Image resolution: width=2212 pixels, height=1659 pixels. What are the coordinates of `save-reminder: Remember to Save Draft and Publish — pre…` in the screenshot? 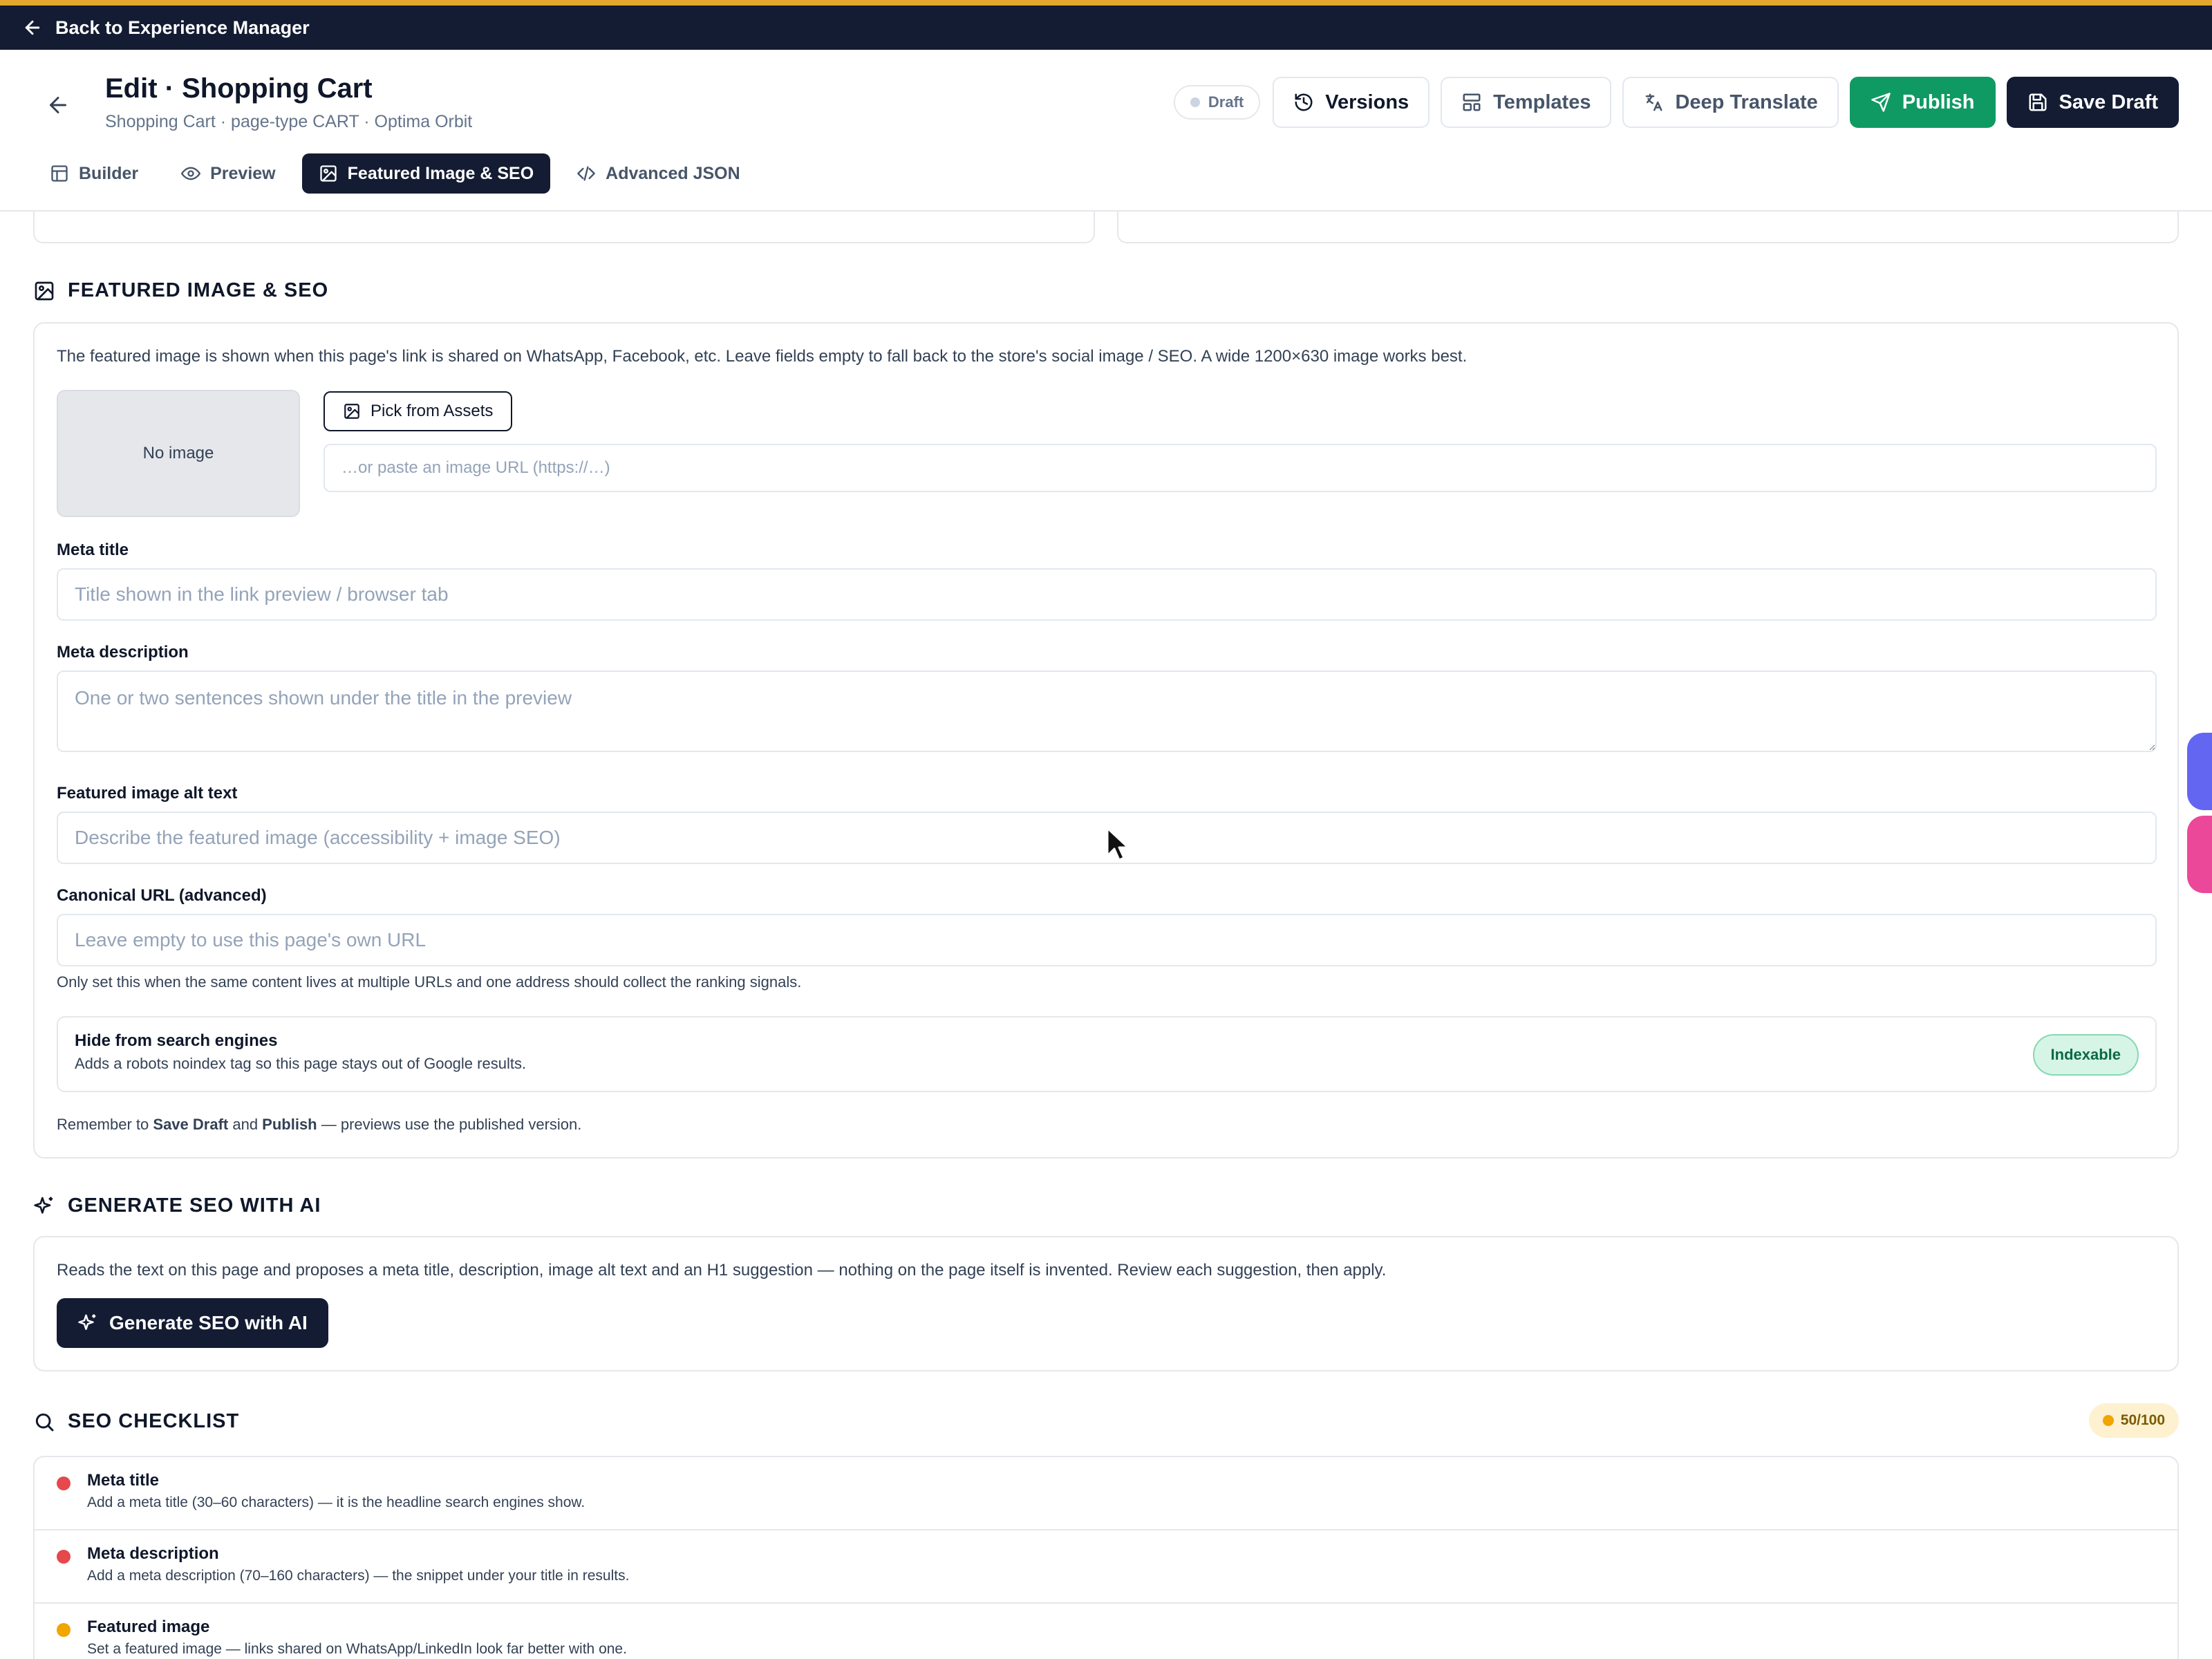 It's located at (319, 1125).